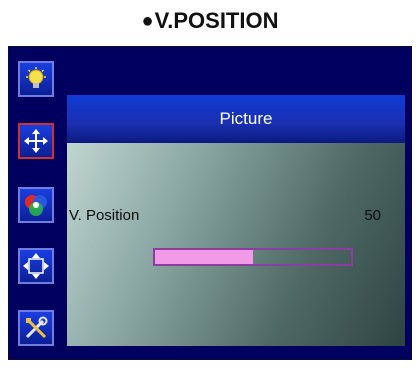 This screenshot has width=420, height=386. Describe the element at coordinates (332, 377) in the screenshot. I see `resolution-readout: 1024x768@60.1Hz` at that location.